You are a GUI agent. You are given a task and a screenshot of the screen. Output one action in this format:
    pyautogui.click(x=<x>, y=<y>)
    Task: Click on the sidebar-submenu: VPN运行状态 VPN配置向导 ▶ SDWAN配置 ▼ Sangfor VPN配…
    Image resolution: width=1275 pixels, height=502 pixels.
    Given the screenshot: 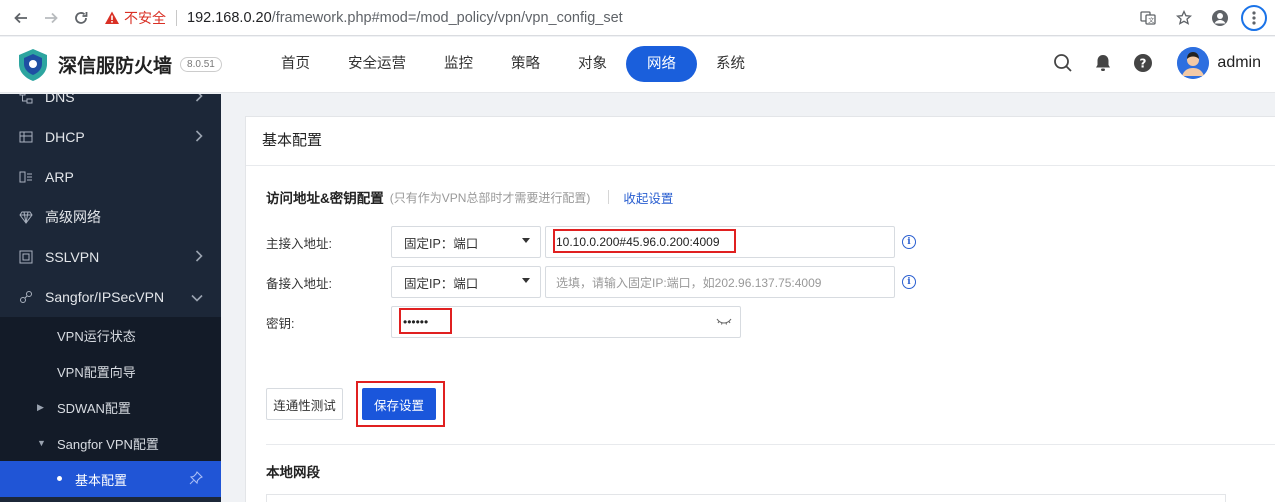 What is the action you would take?
    pyautogui.click(x=110, y=407)
    